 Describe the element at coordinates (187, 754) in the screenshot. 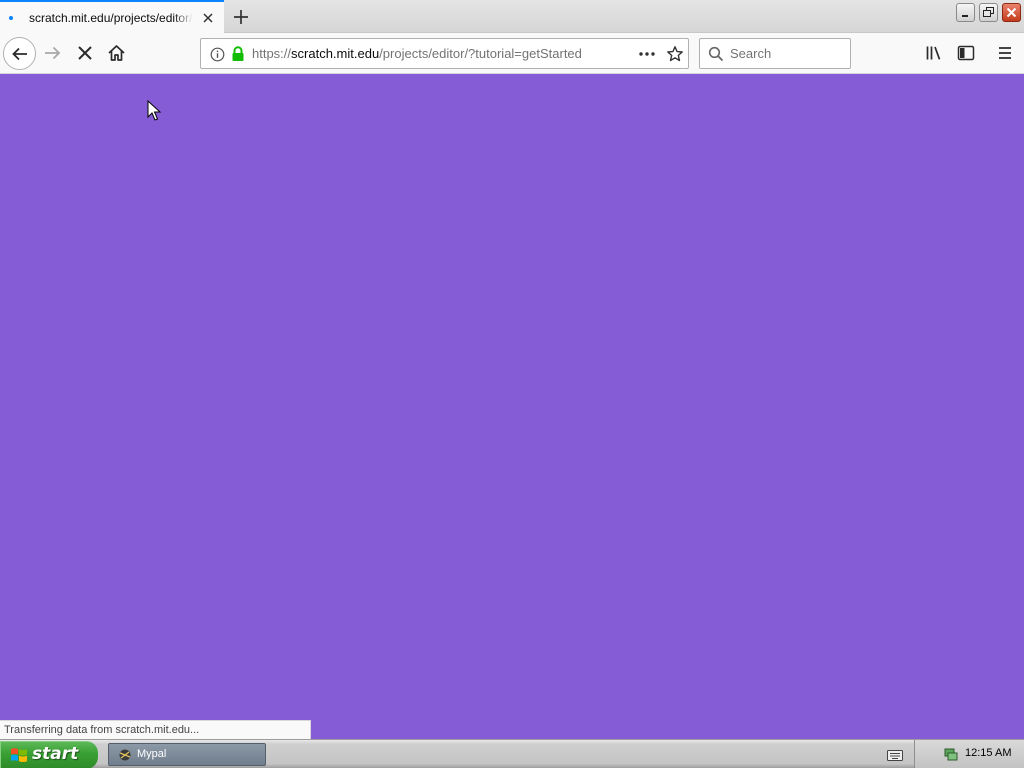

I see `taskbar-item-mypal: Mypal` at that location.